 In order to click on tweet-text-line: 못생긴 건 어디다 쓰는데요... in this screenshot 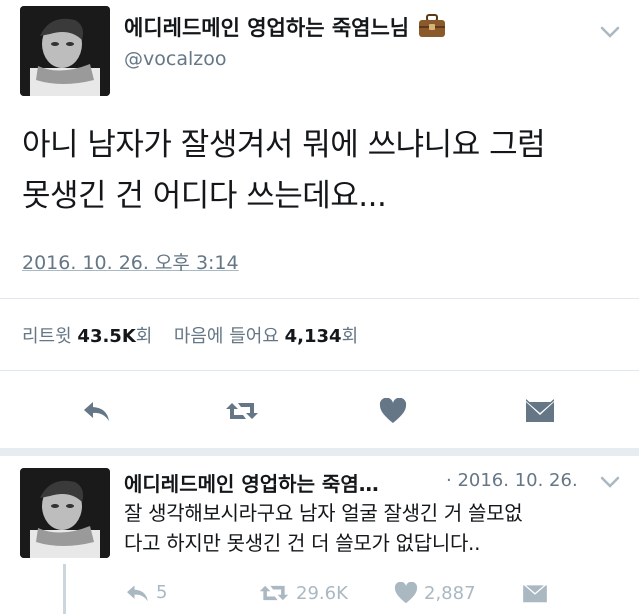, I will do `click(204, 196)`.